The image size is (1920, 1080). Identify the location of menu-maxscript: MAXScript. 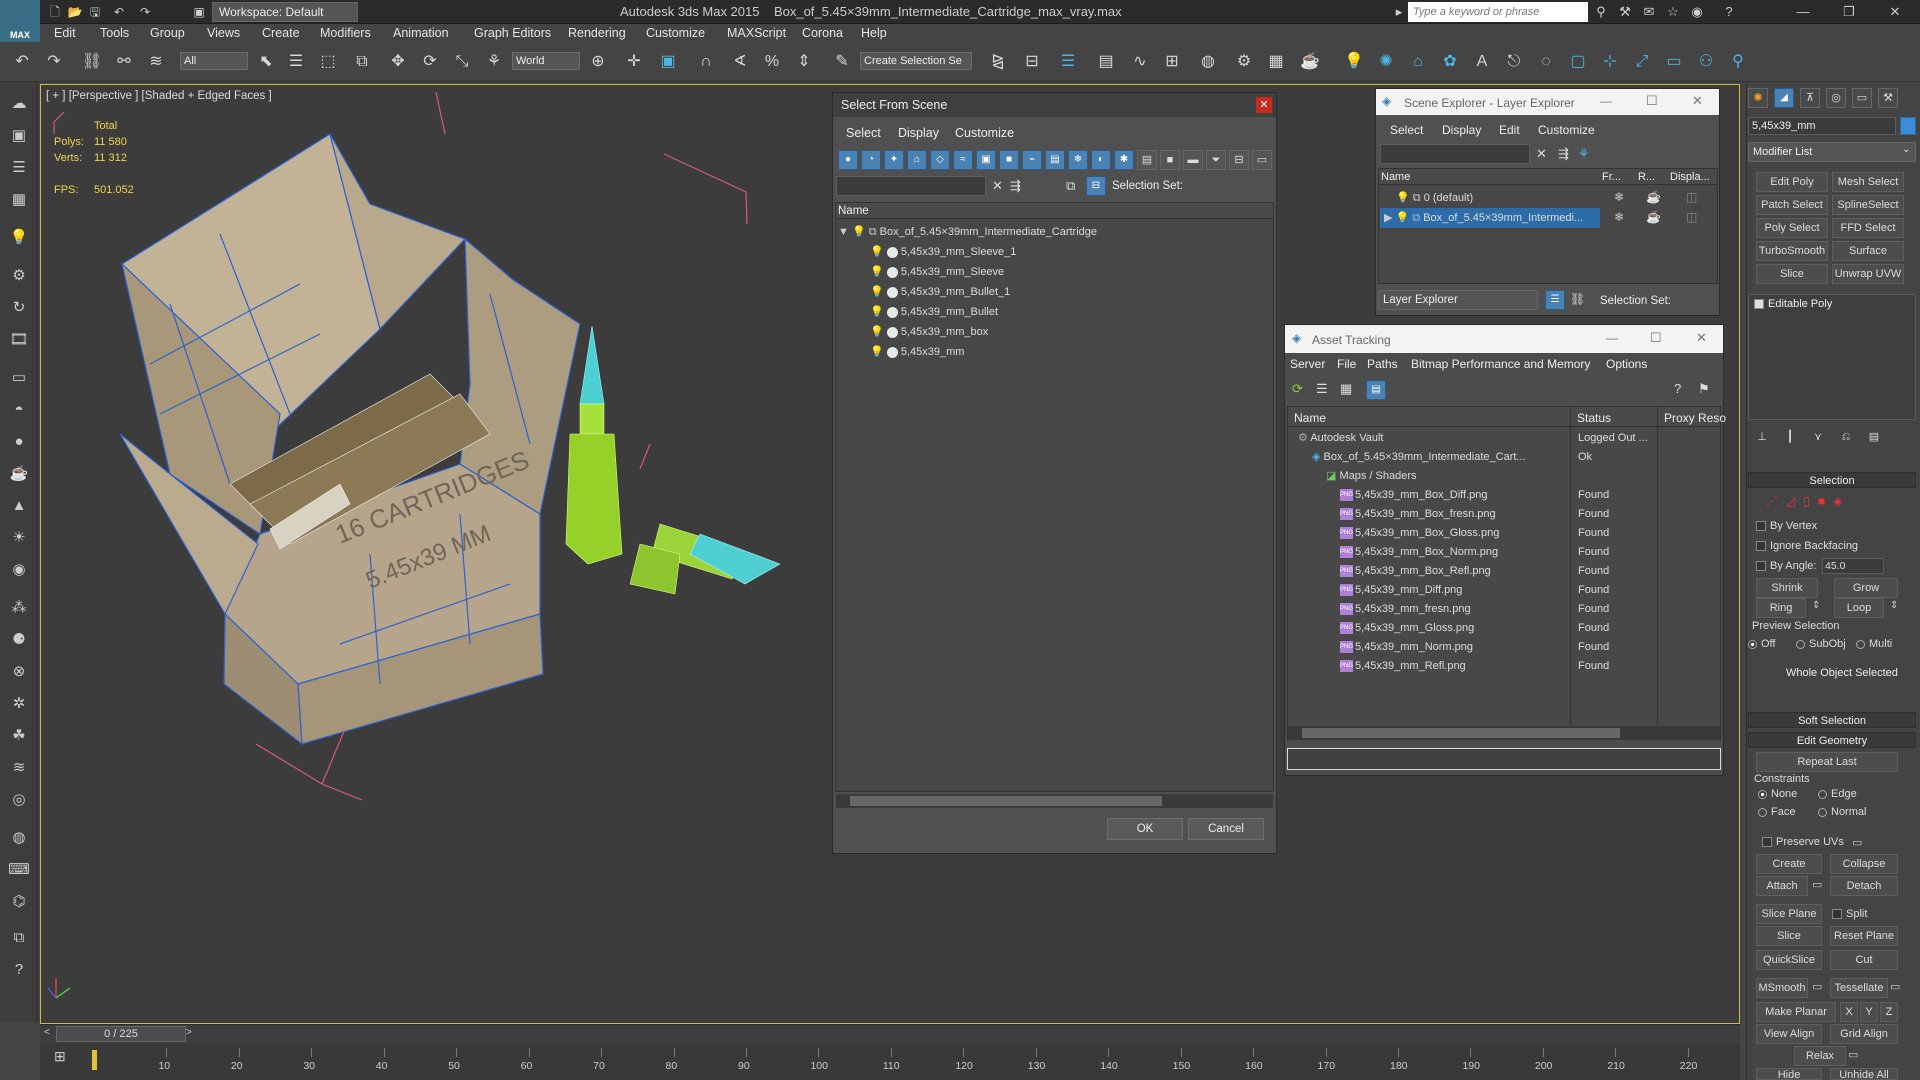
(756, 33).